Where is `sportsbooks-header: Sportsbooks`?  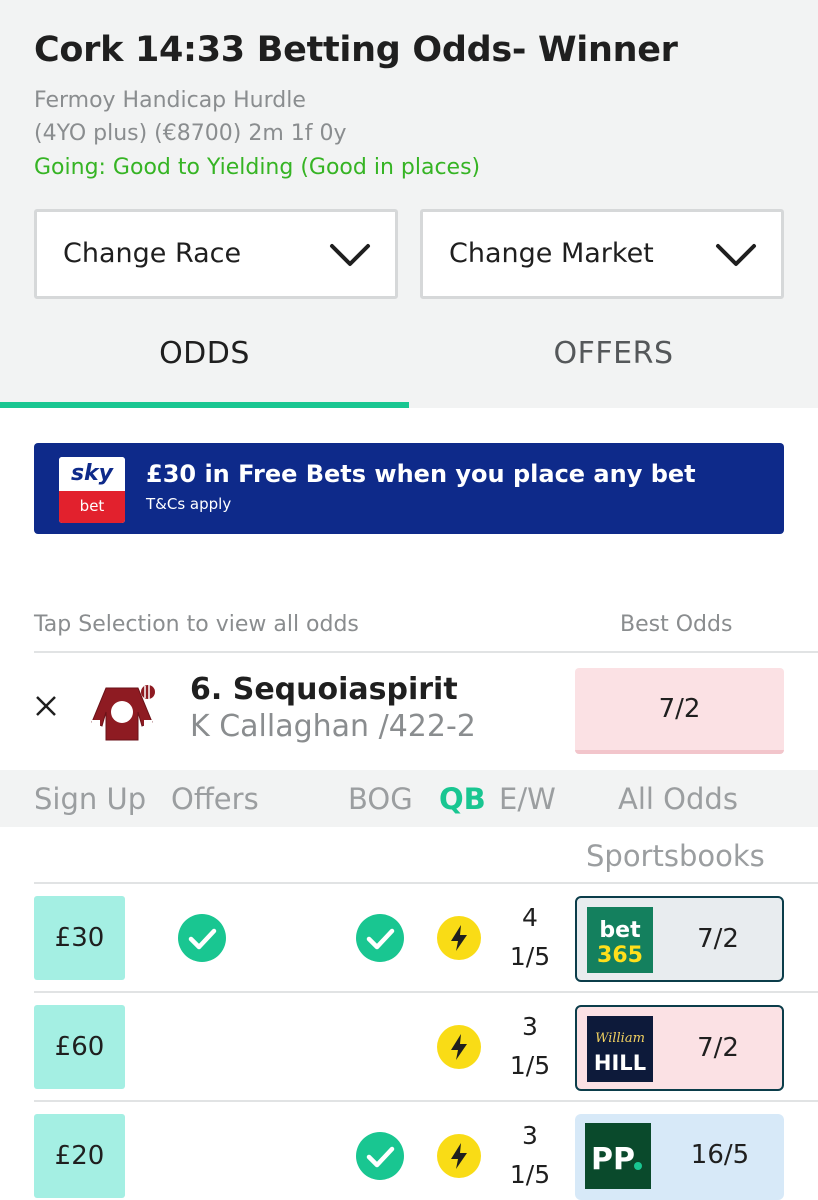 sportsbooks-header: Sportsbooks is located at coordinates (675, 856).